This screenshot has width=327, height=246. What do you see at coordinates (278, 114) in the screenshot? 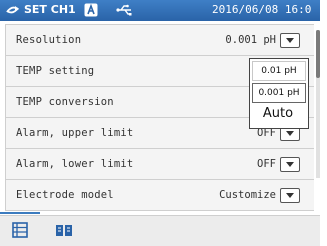
I see `dropdown-option: Auto` at bounding box center [278, 114].